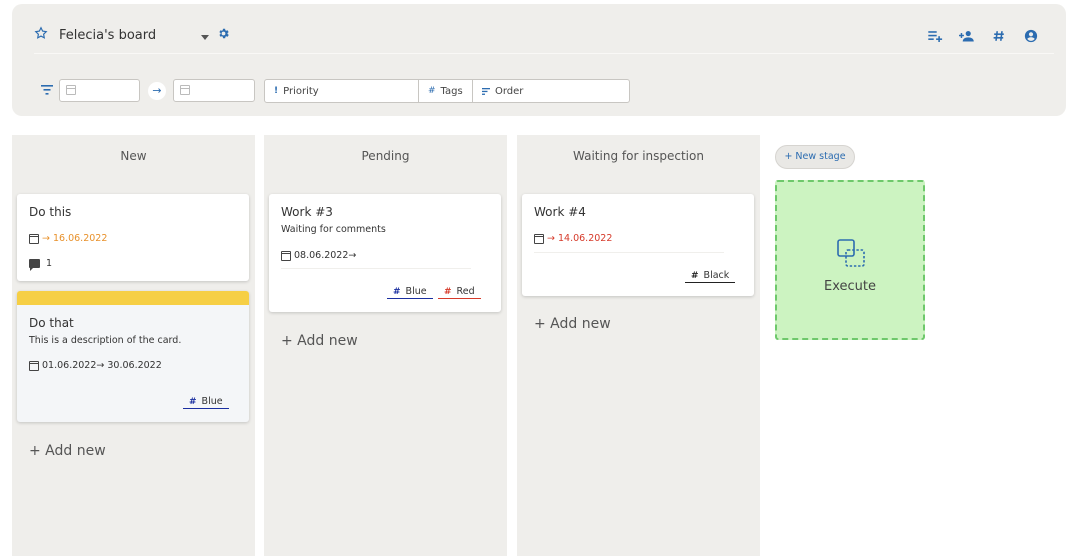 This screenshot has height=556, width=1071. What do you see at coordinates (95, 365) in the screenshot?
I see `card-date-range: 01.06.2022→ 30.06.2022` at bounding box center [95, 365].